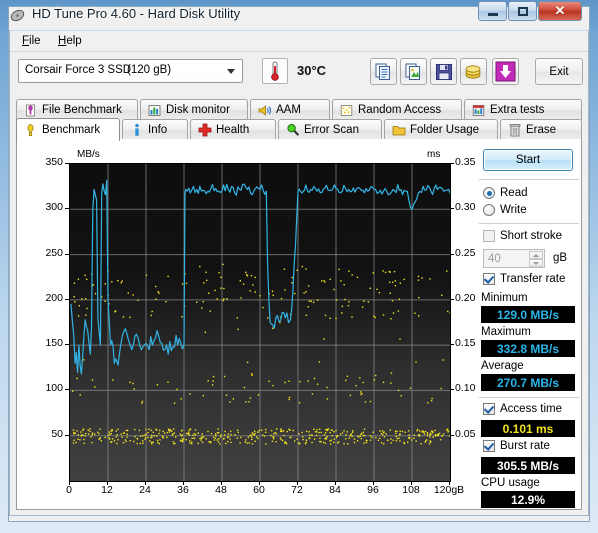  I want to click on stepper-buttons, so click(536, 259).